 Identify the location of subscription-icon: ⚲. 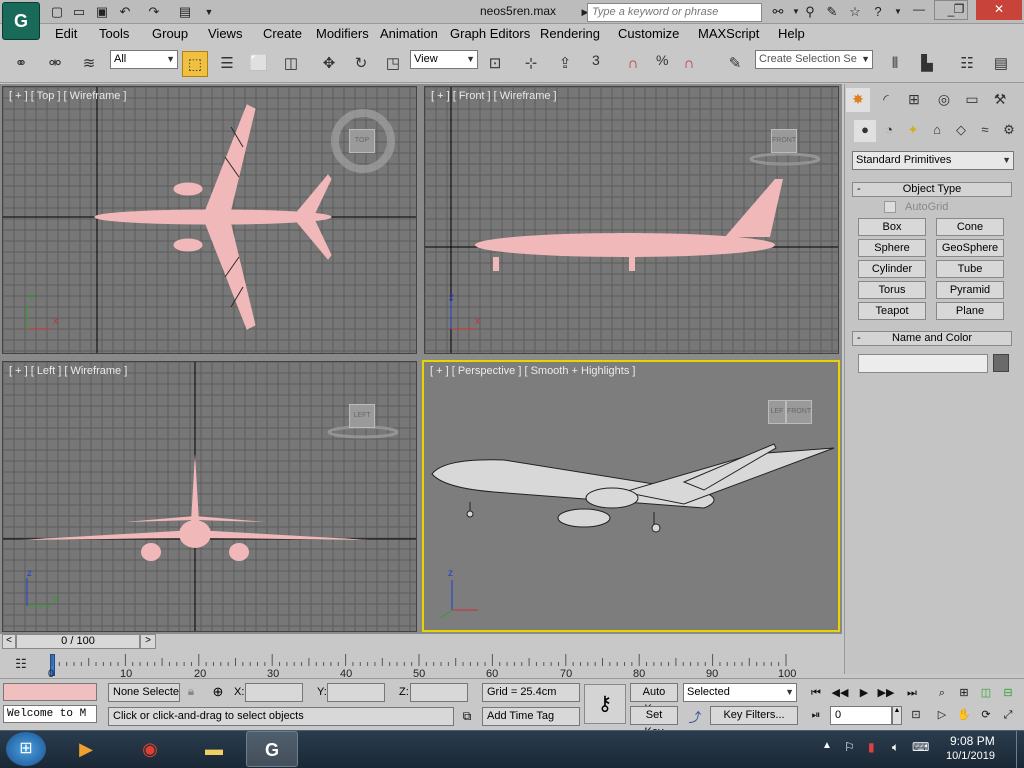
(810, 12).